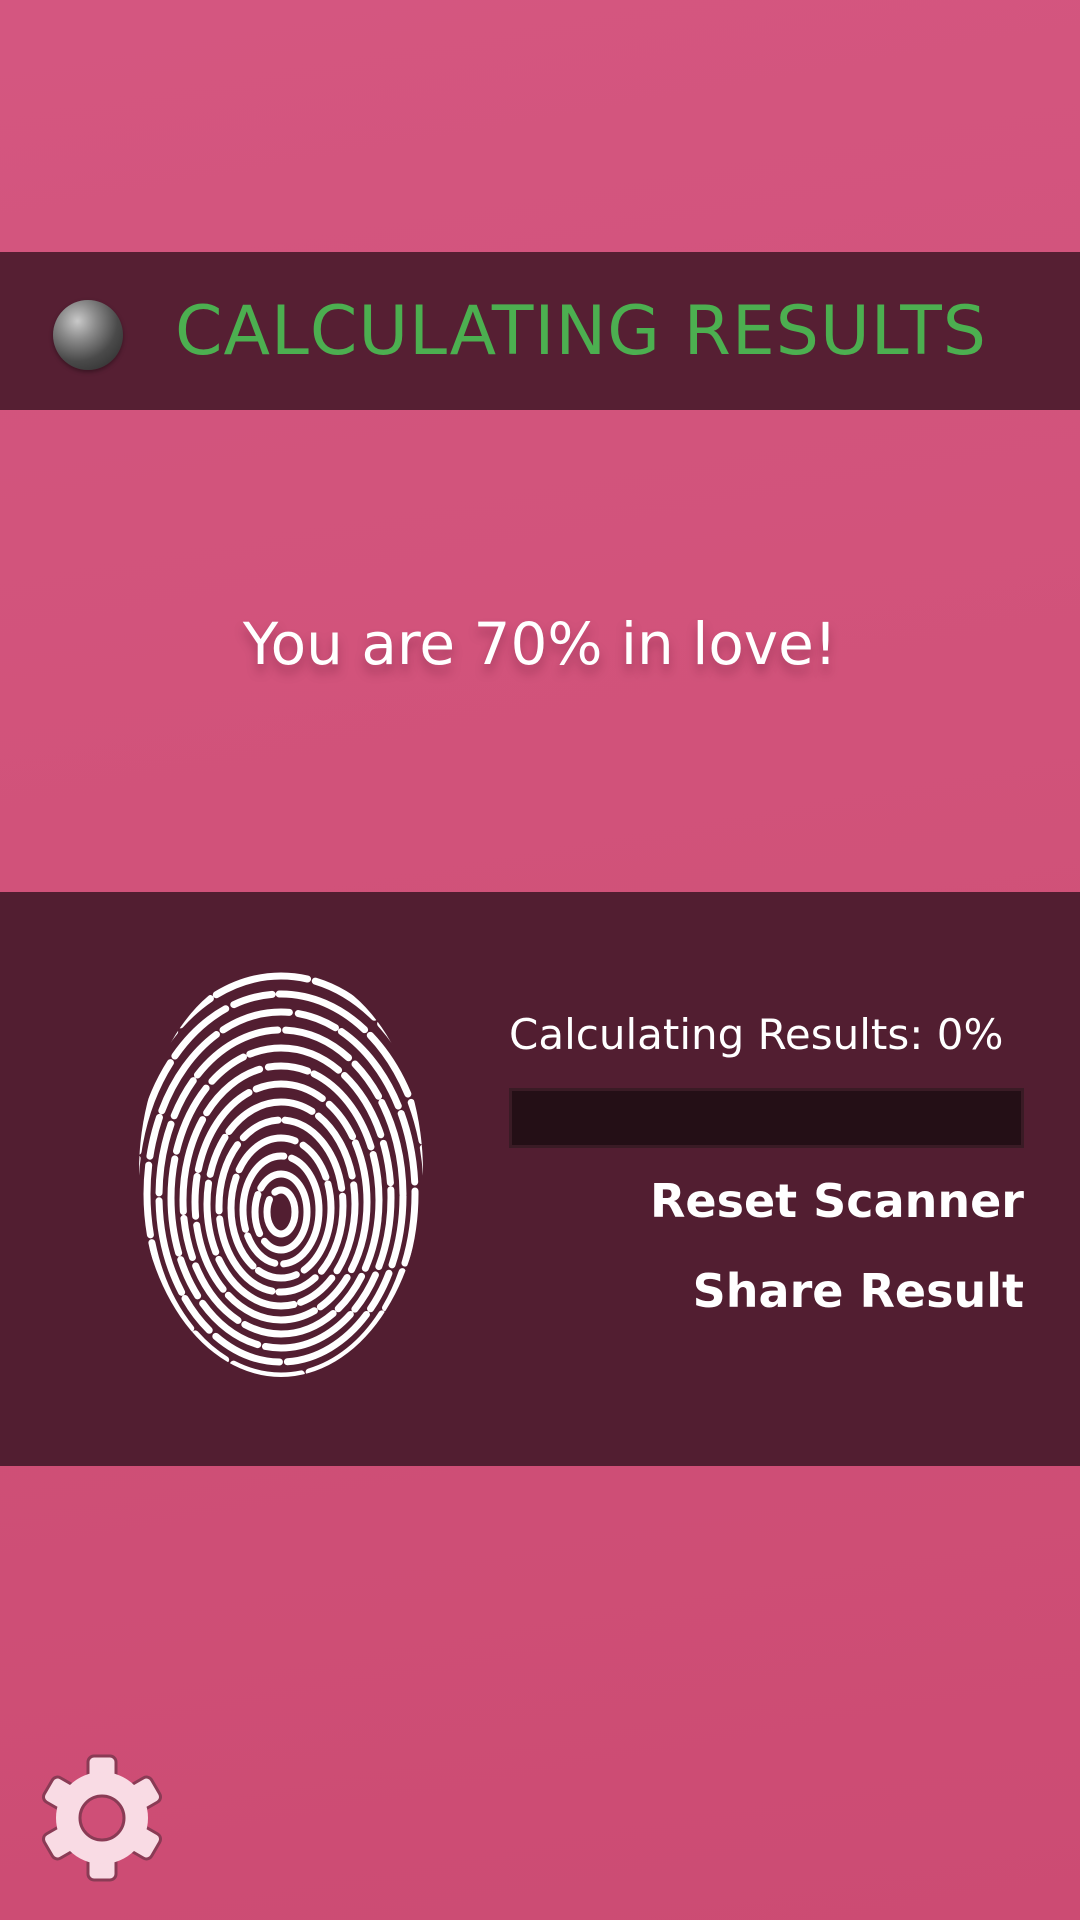 The image size is (1080, 1920). I want to click on progress-label: Calculating Results: 0%, so click(756, 1034).